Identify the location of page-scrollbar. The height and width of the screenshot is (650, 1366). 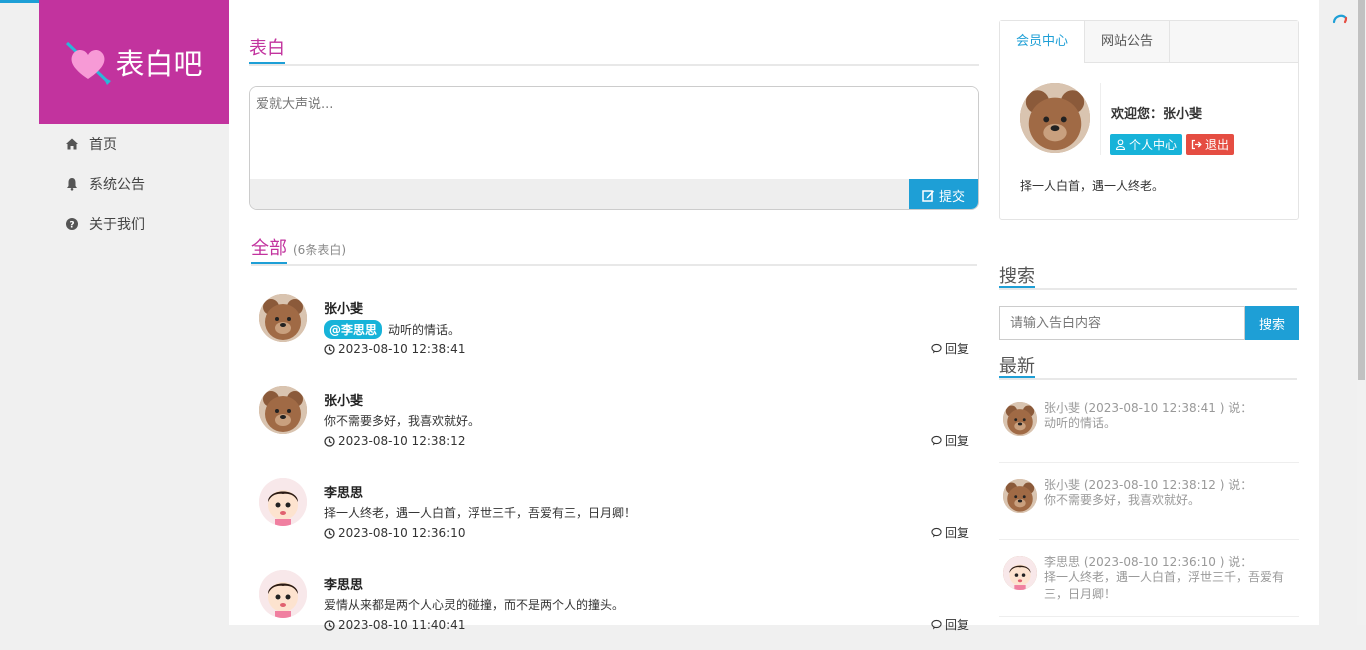
(1361, 312).